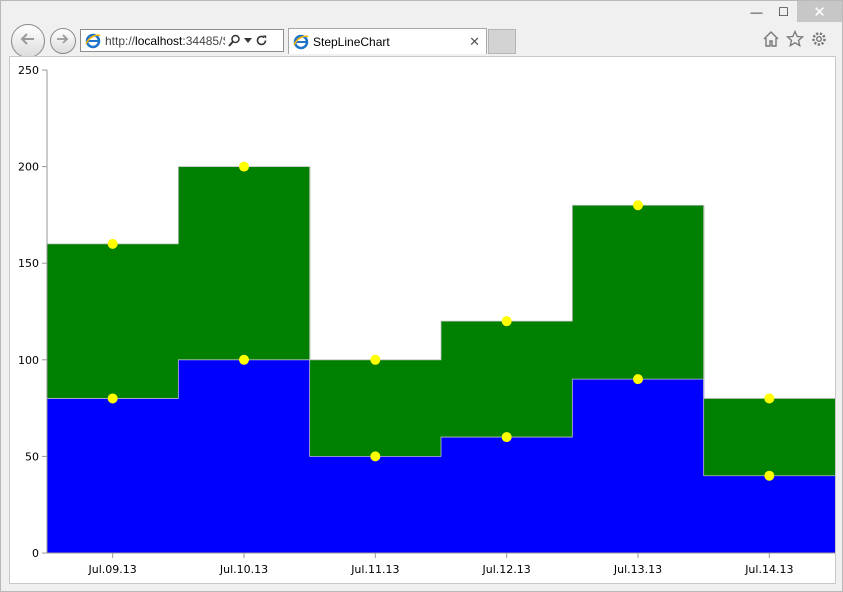 The height and width of the screenshot is (592, 843). Describe the element at coordinates (32, 456) in the screenshot. I see `y-tick-label-1: 50` at that location.